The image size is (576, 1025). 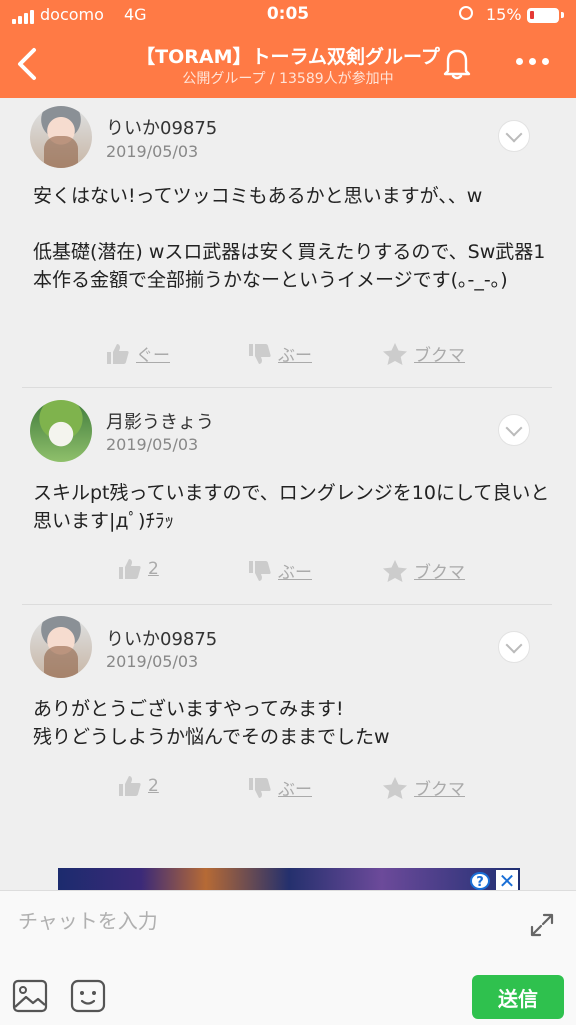 What do you see at coordinates (542, 925) in the screenshot?
I see `expand-icon` at bounding box center [542, 925].